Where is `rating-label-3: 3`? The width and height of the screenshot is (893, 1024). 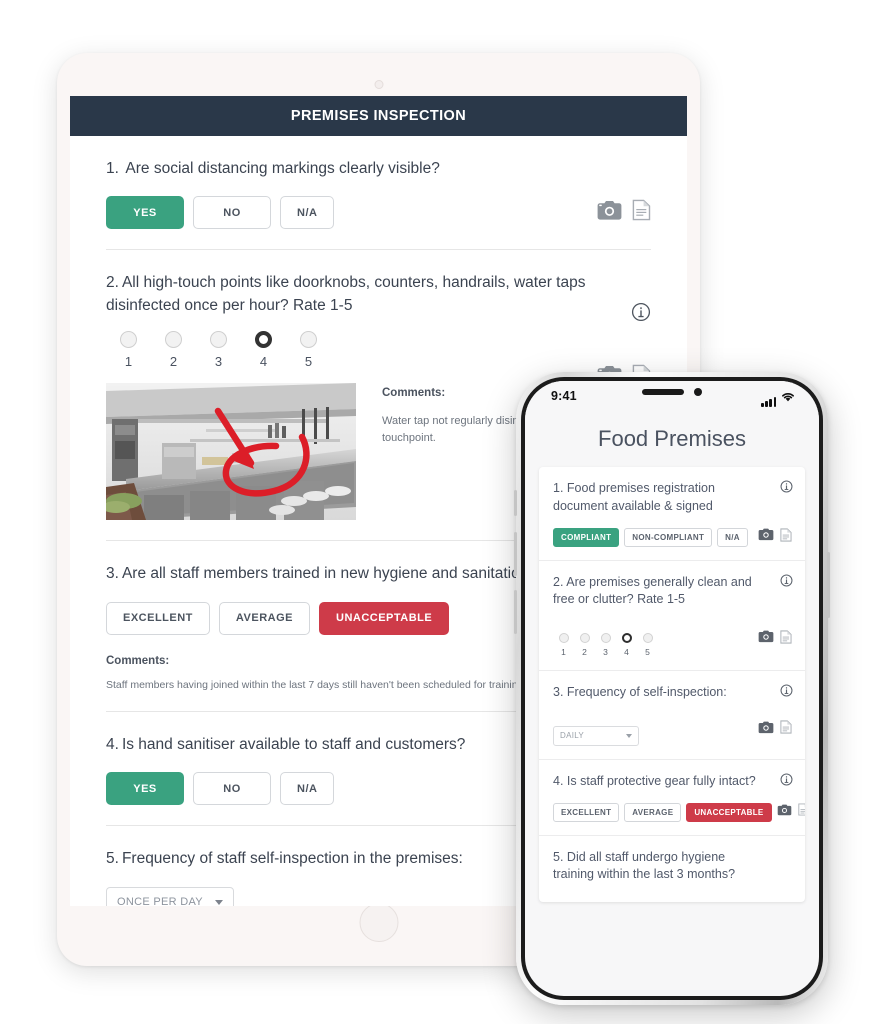 rating-label-3: 3 is located at coordinates (218, 362).